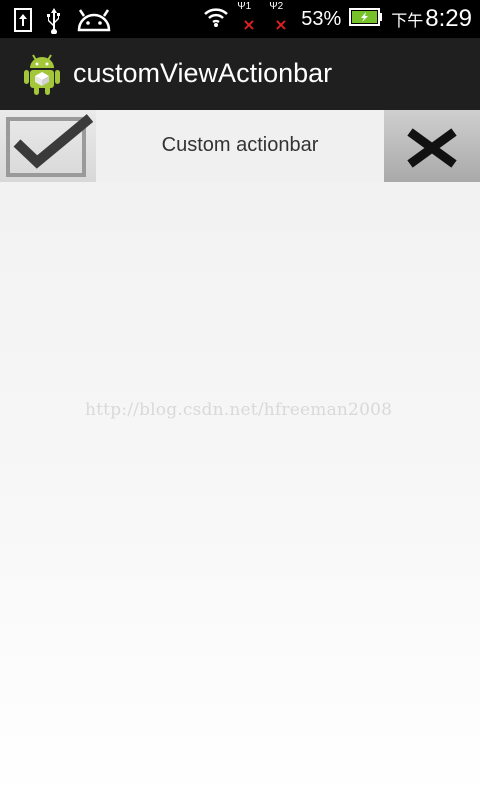 The width and height of the screenshot is (480, 800). What do you see at coordinates (94, 22) in the screenshot?
I see `android-debug-icon` at bounding box center [94, 22].